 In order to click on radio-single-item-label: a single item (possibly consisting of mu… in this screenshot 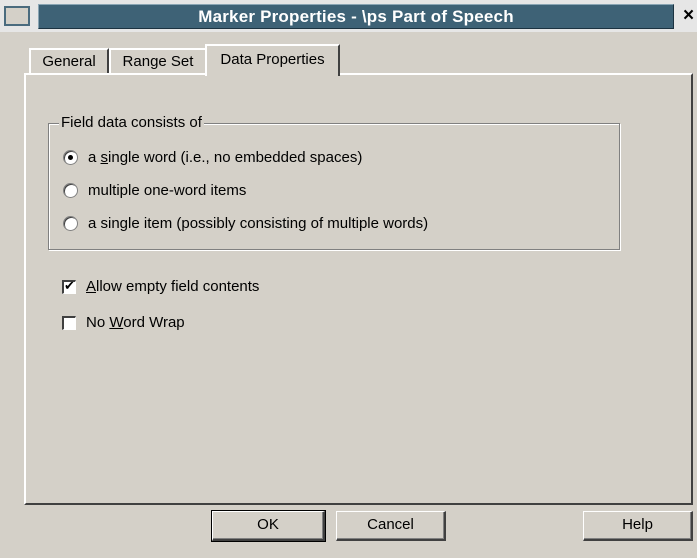, I will do `click(258, 223)`.